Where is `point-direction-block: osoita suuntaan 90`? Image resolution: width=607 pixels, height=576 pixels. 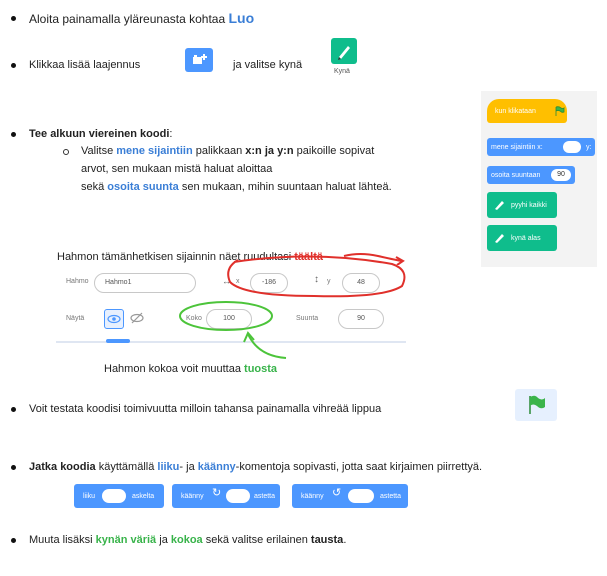 point-direction-block: osoita suuntaan 90 is located at coordinates (531, 175).